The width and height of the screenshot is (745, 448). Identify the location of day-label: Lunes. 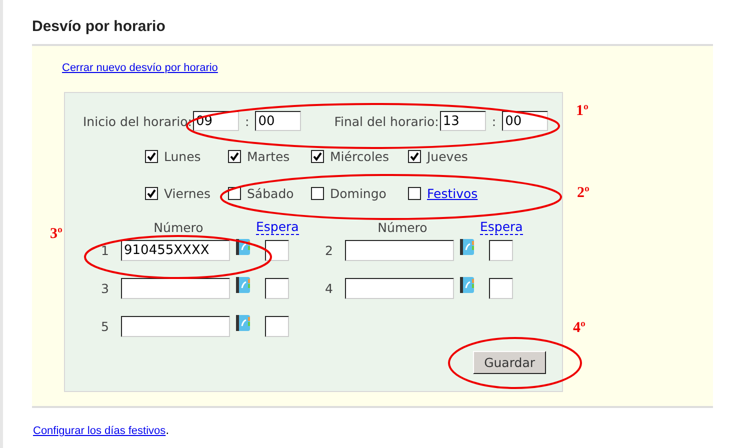
(182, 156).